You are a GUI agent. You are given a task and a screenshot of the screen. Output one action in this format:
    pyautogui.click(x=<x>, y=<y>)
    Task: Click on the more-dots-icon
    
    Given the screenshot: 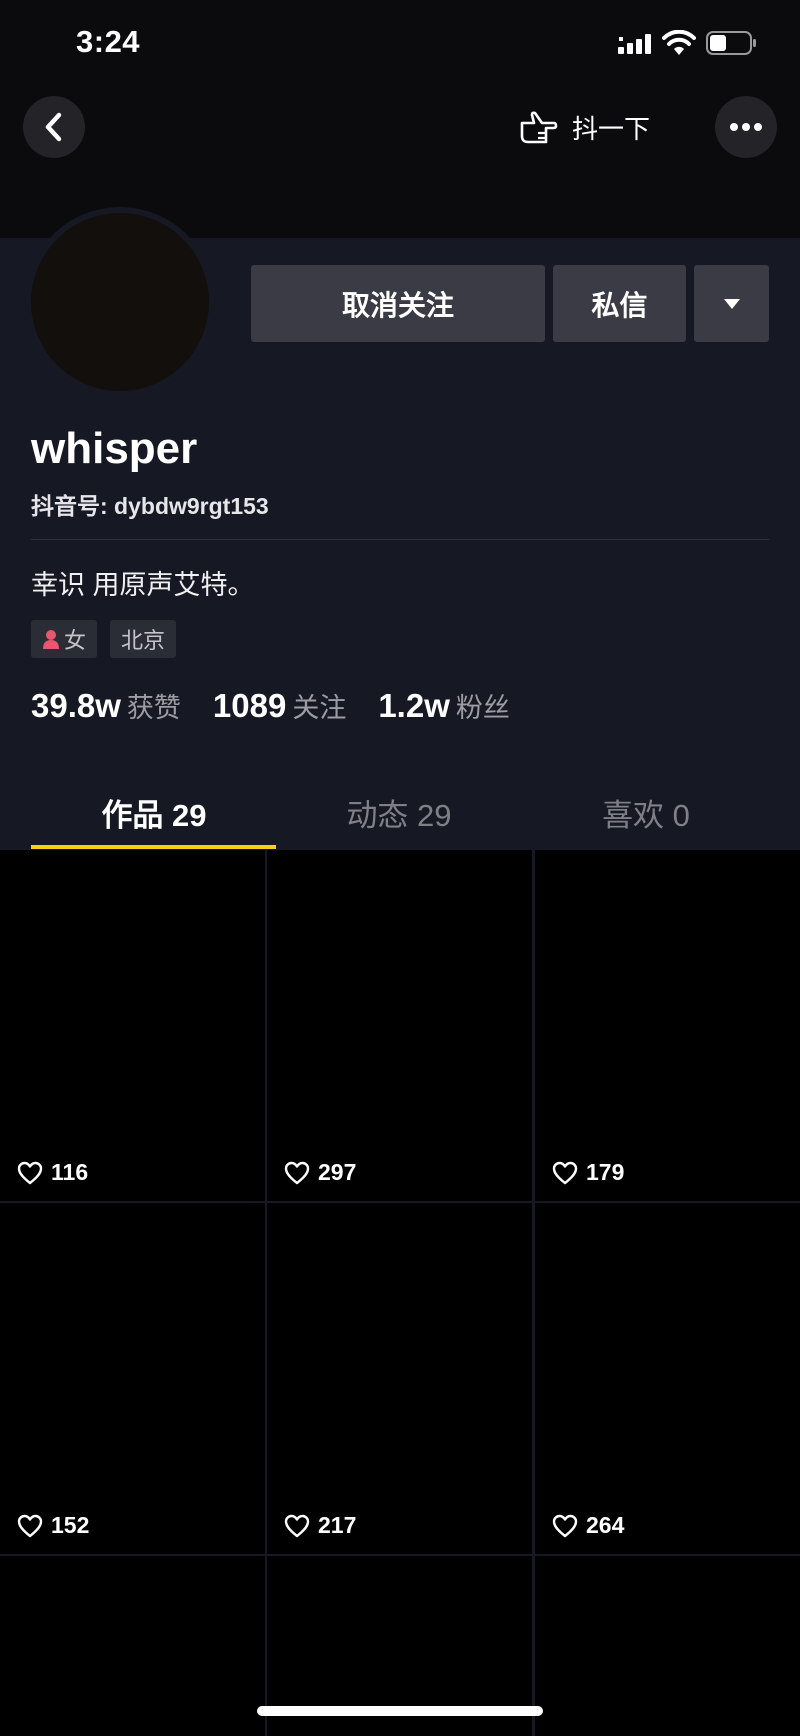 What is the action you would take?
    pyautogui.click(x=746, y=127)
    